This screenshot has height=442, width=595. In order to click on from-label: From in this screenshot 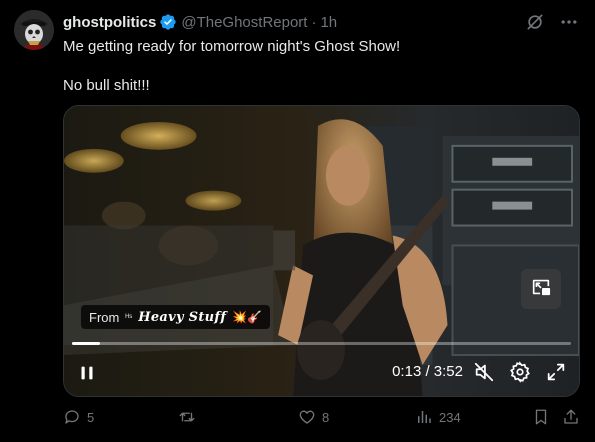, I will do `click(104, 317)`.